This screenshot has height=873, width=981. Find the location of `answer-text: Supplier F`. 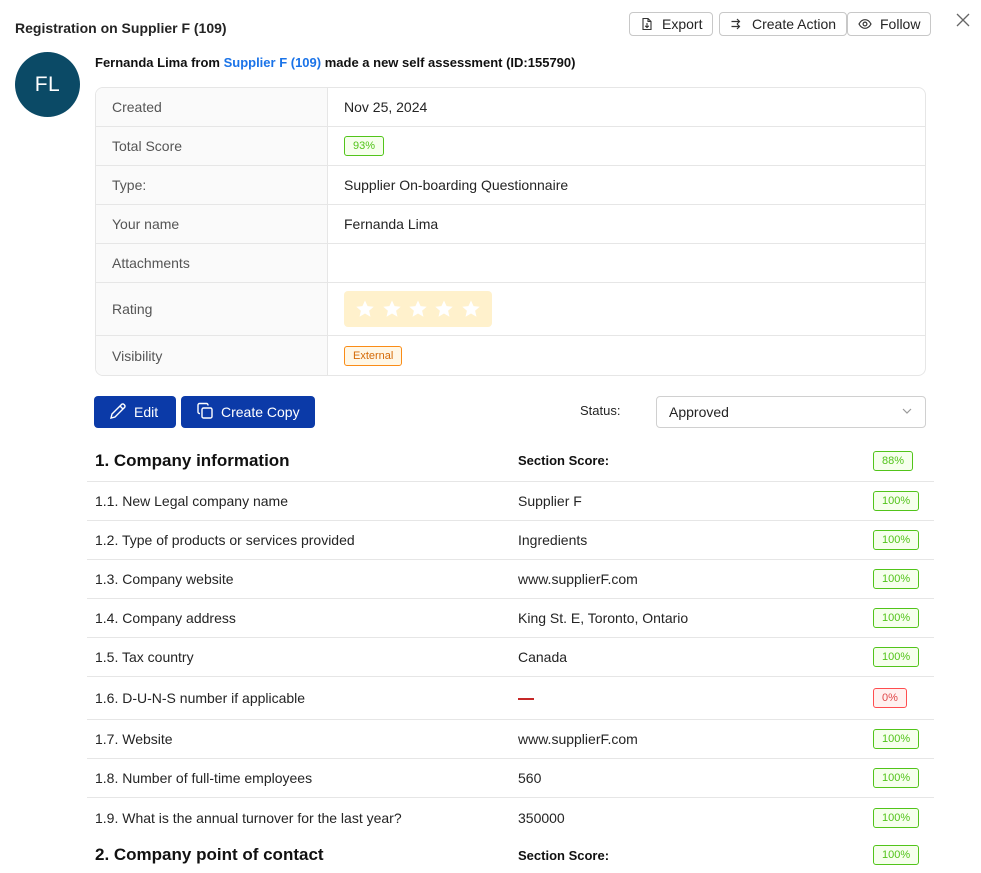

answer-text: Supplier F is located at coordinates (550, 501).